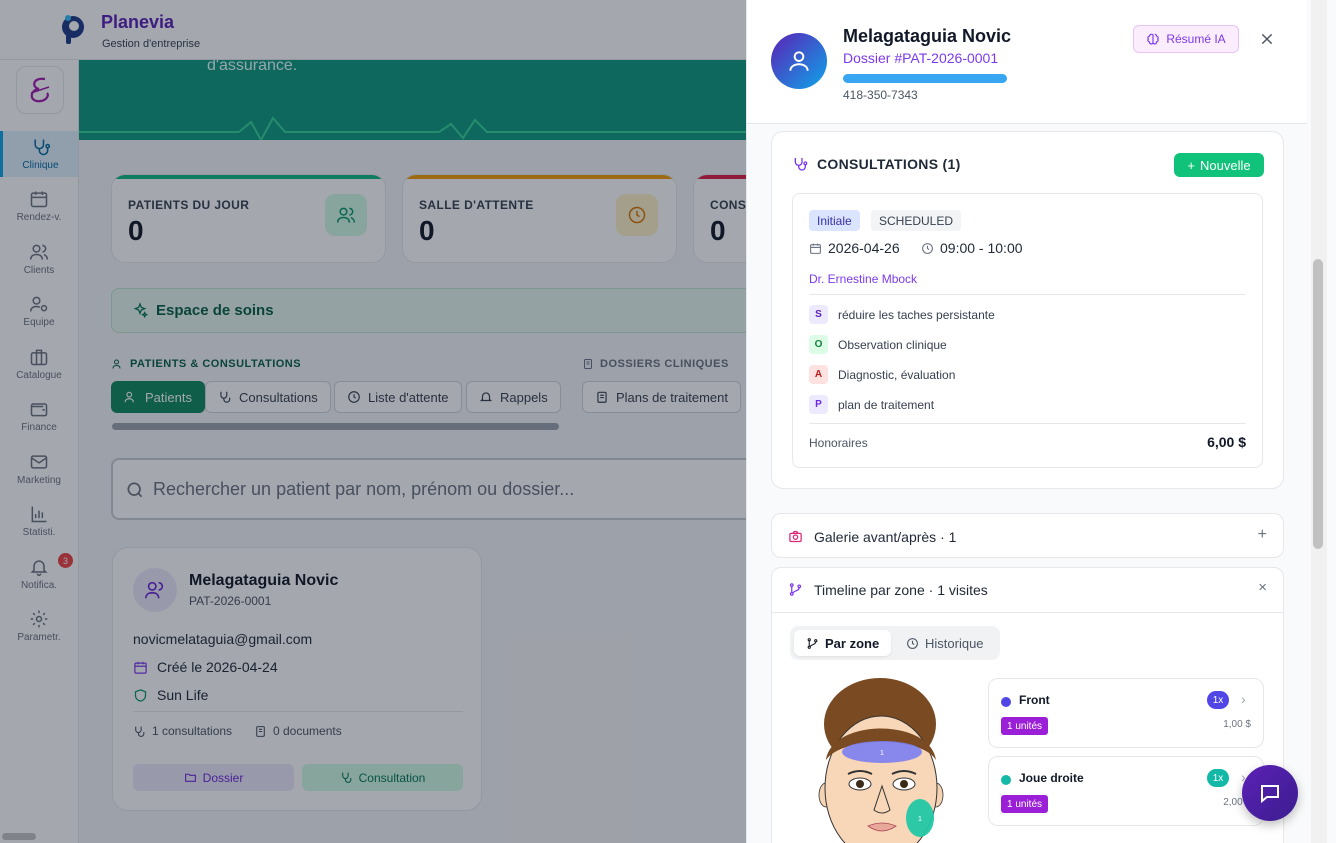 The image size is (1336, 843). I want to click on tab-label: Par zone, so click(852, 643).